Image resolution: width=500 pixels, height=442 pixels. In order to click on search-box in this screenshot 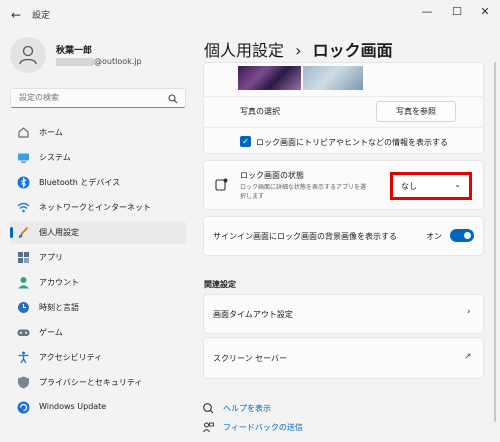, I will do `click(98, 98)`.